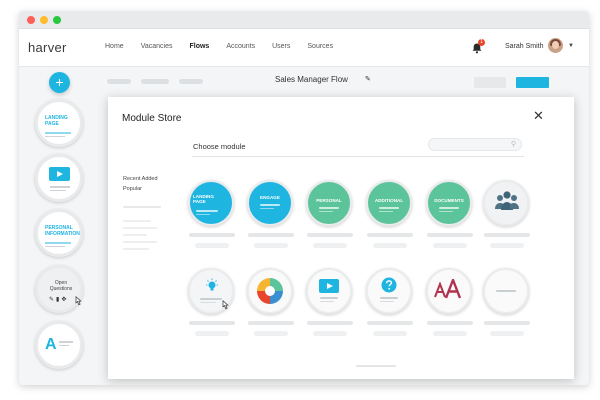 This screenshot has height=400, width=600. Describe the element at coordinates (212, 284) in the screenshot. I see `lightbulb-icon` at that location.